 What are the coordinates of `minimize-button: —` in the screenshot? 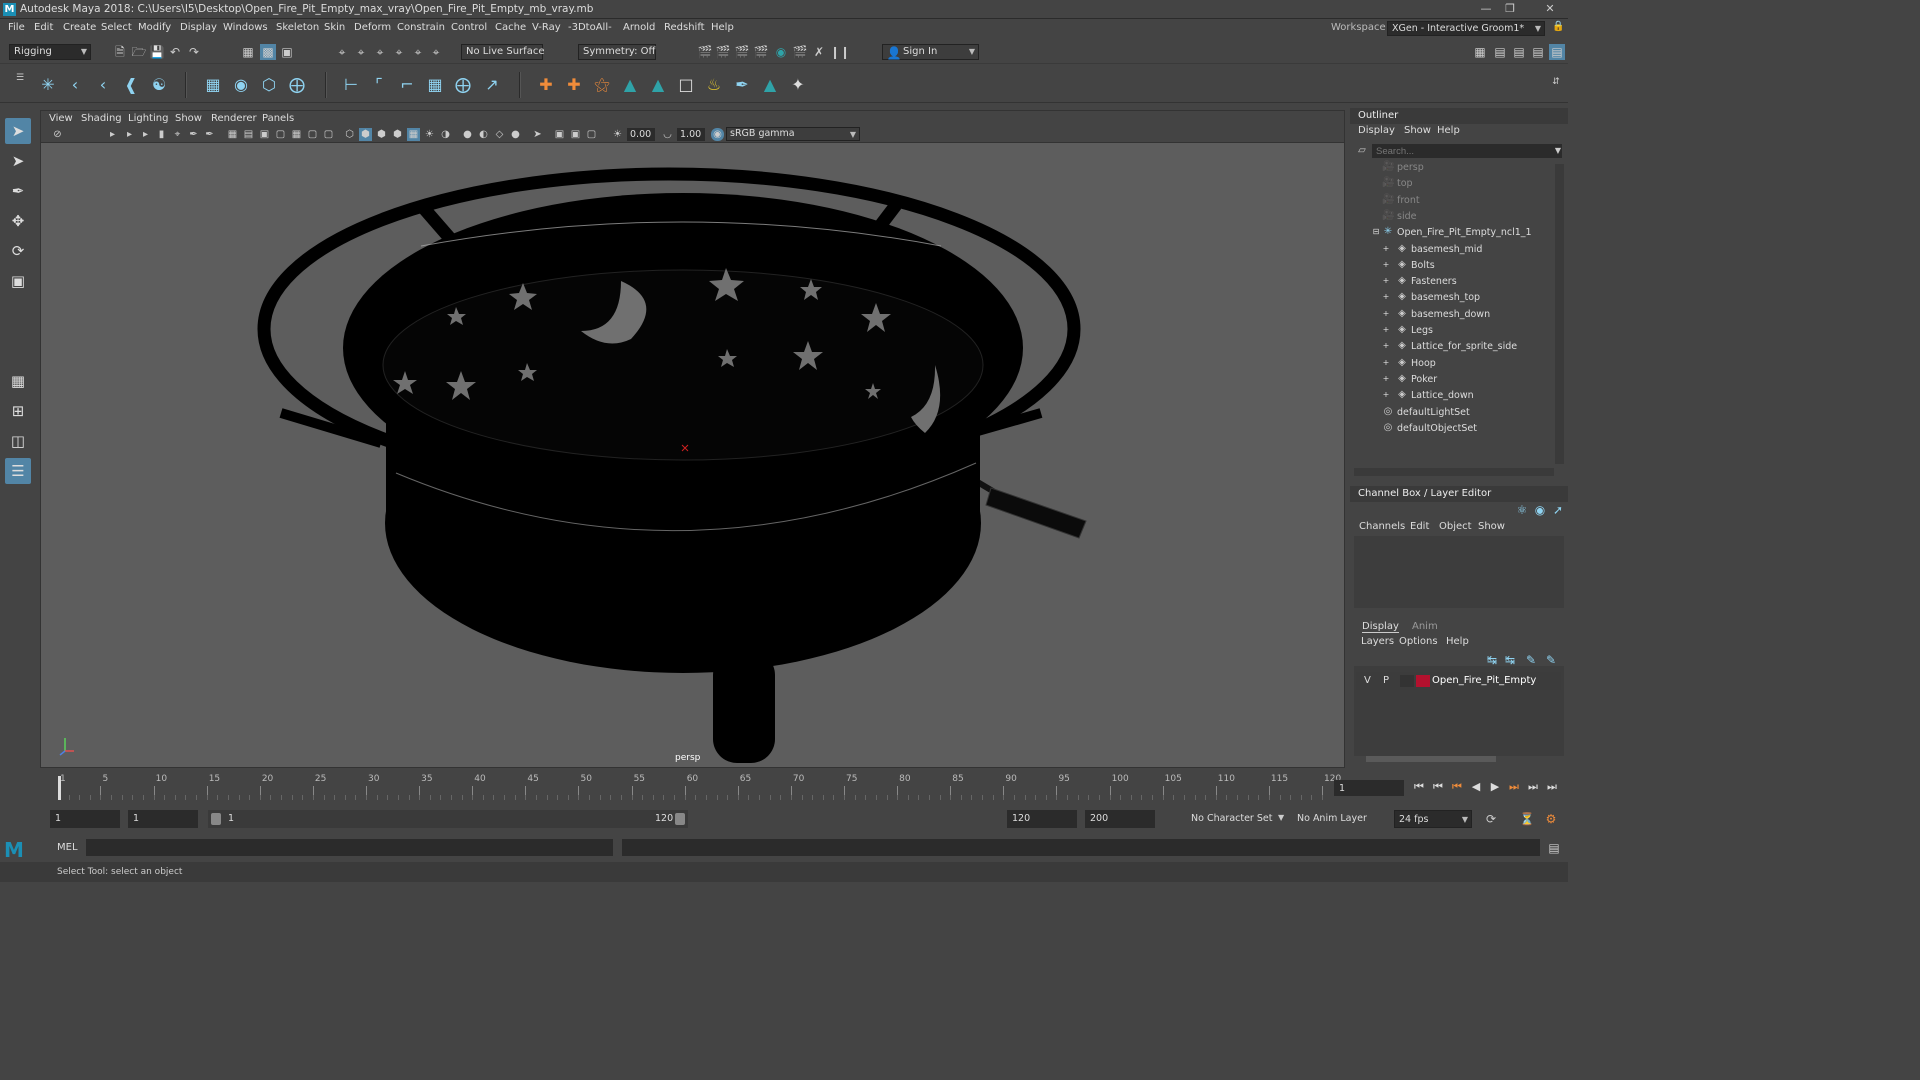 It's located at (1486, 9).